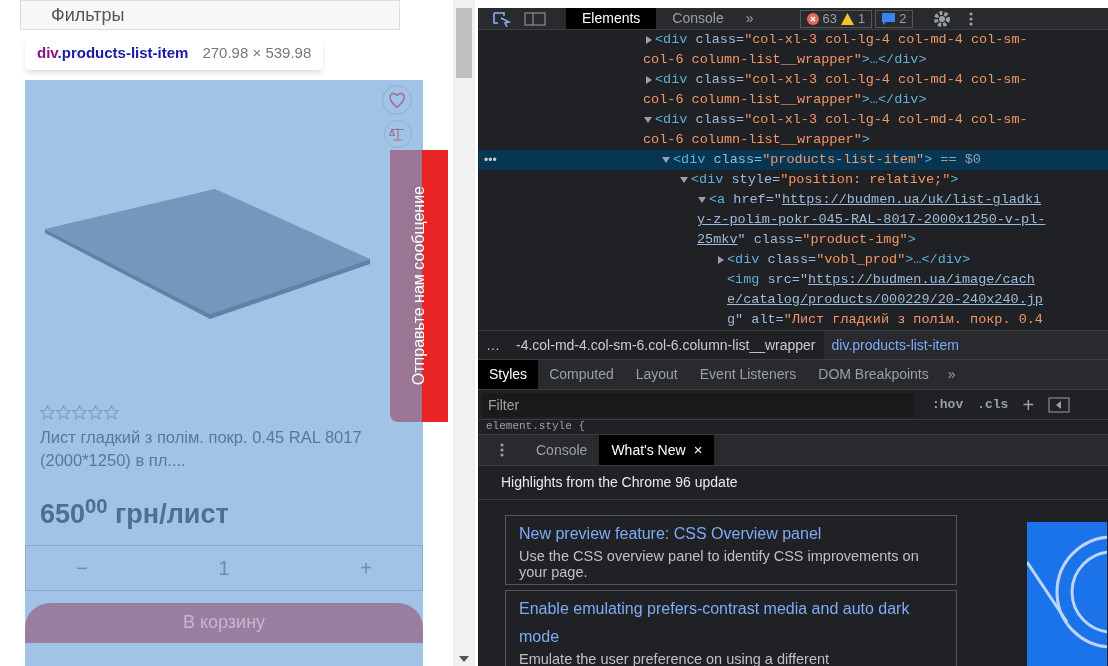  I want to click on close-tab-button: ×, so click(698, 450).